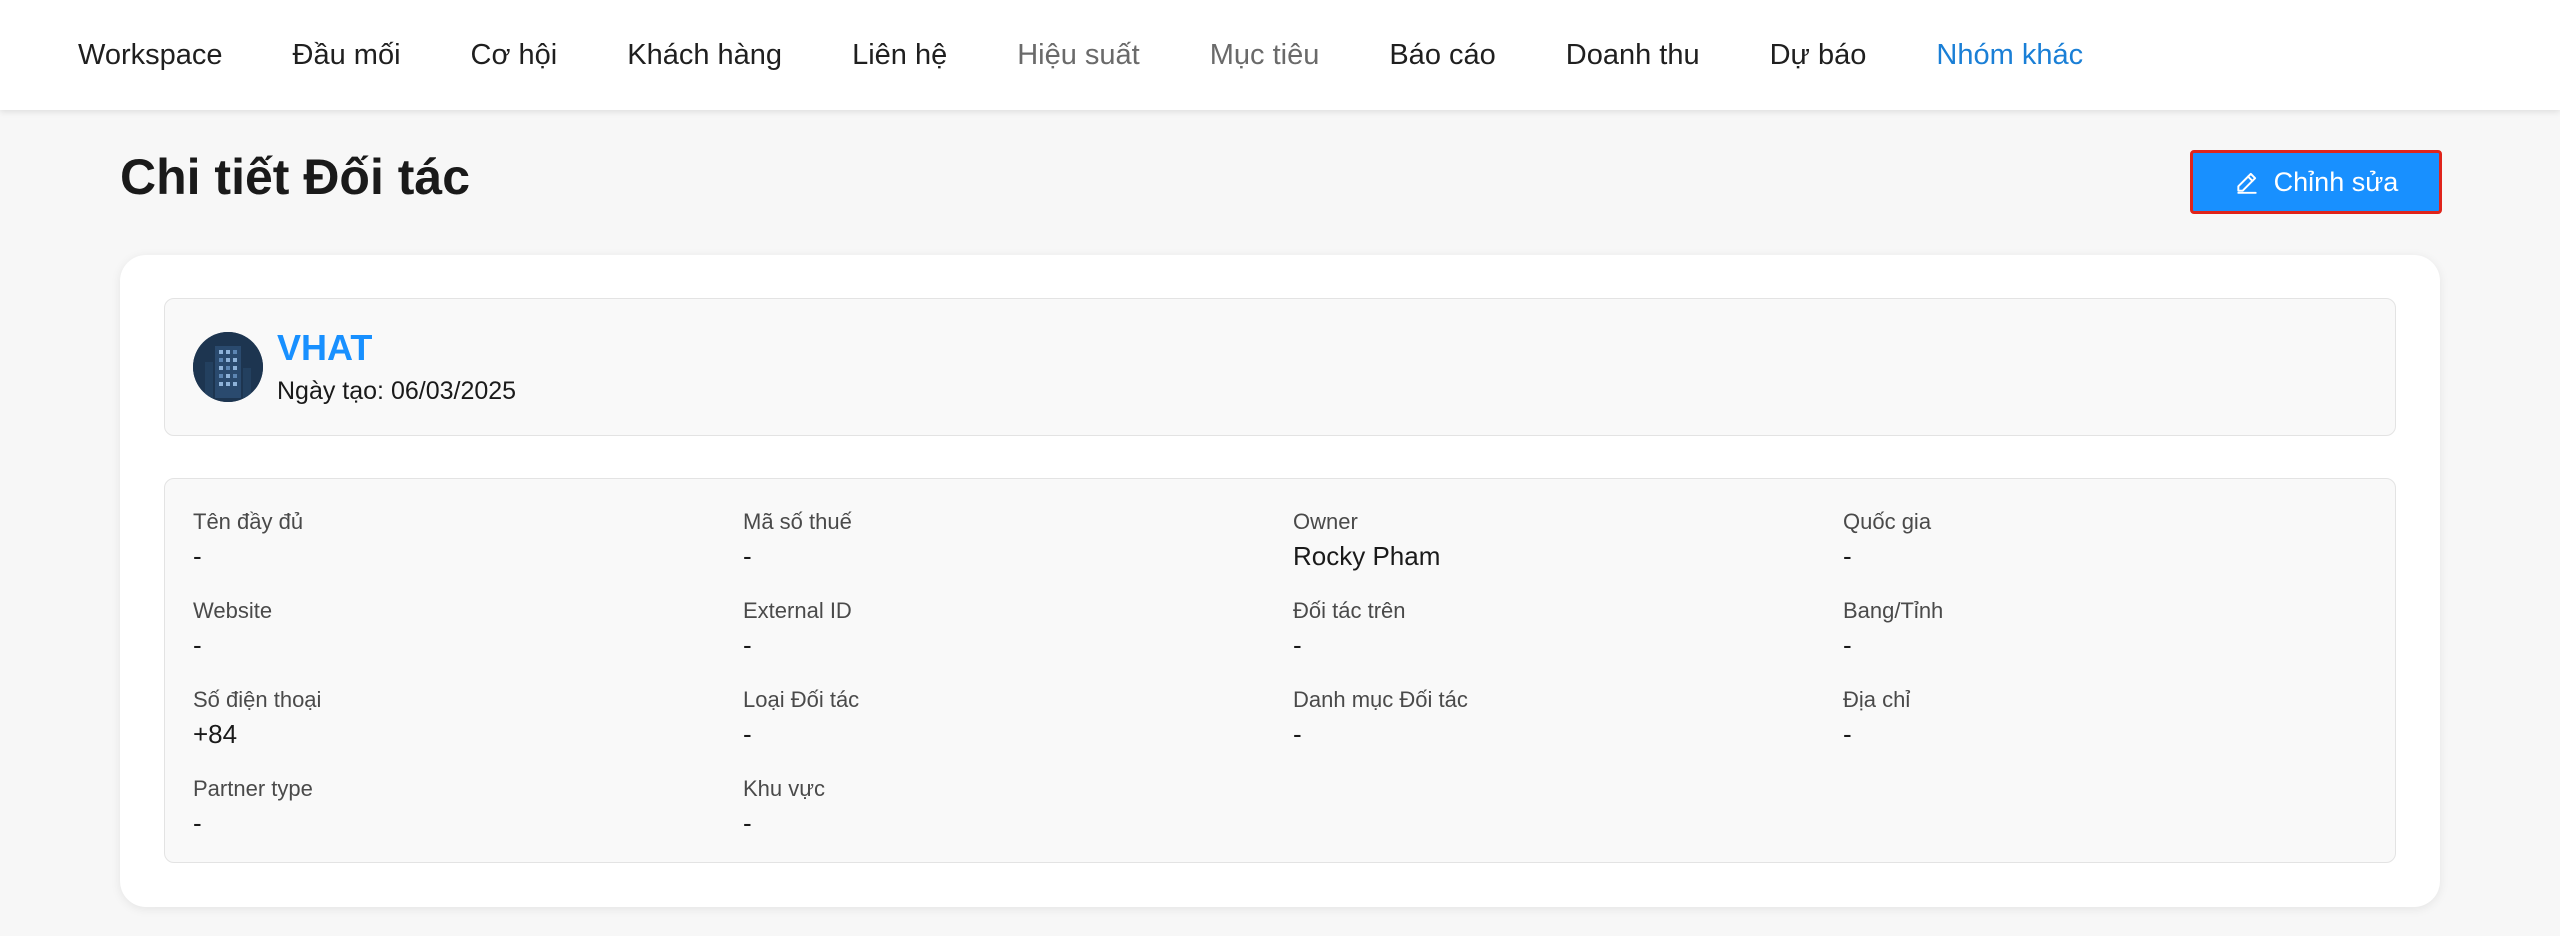 The image size is (2560, 936). Describe the element at coordinates (1265, 55) in the screenshot. I see `nav-item-goals: Mục tiêu` at that location.